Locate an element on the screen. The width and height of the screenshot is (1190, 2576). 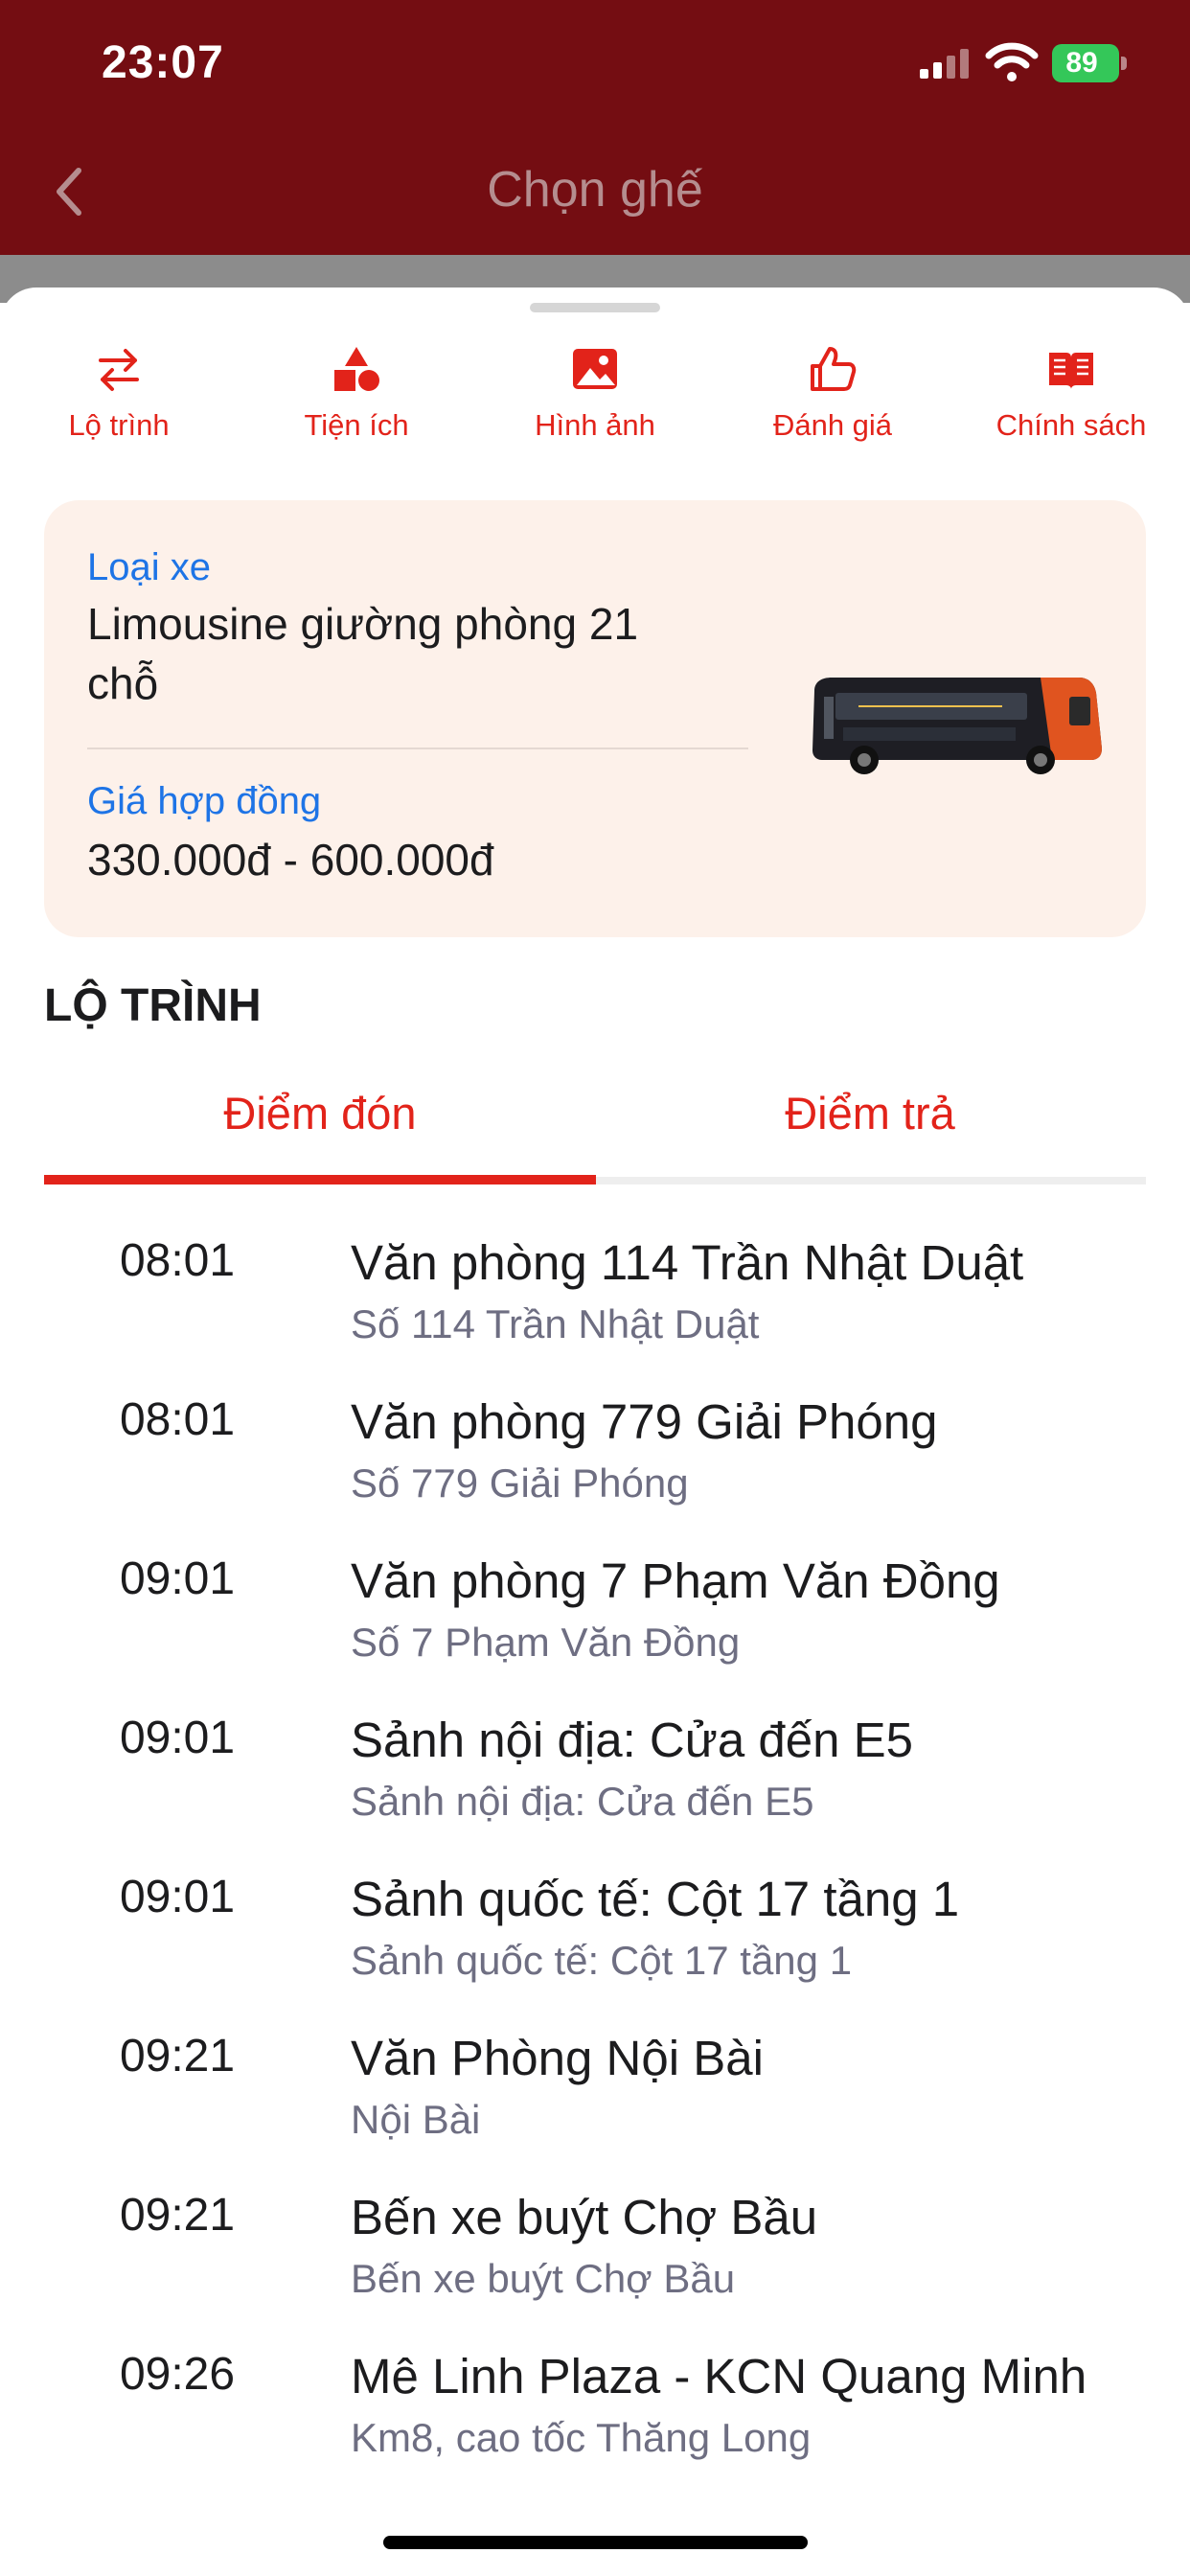
route-section-title: LỘ TRÌNH is located at coordinates (153, 1005).